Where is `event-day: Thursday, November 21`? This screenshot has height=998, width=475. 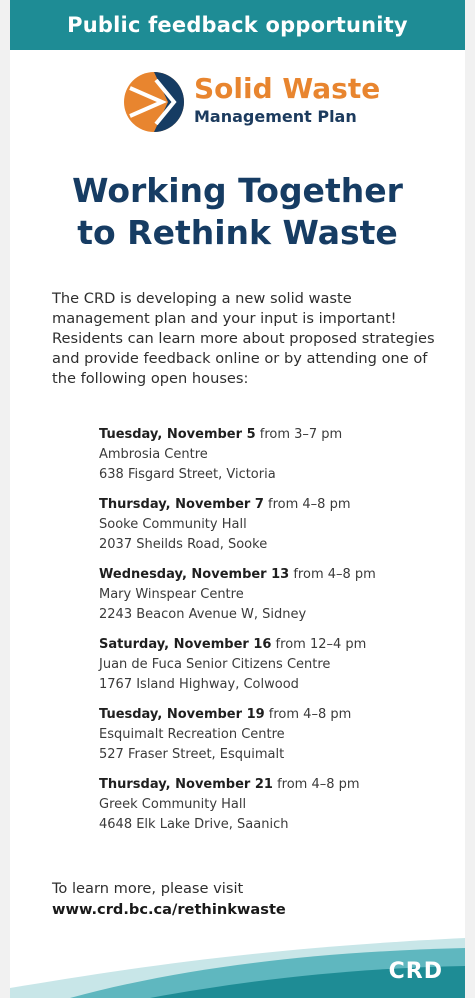
event-day: Thursday, November 21 is located at coordinates (186, 784).